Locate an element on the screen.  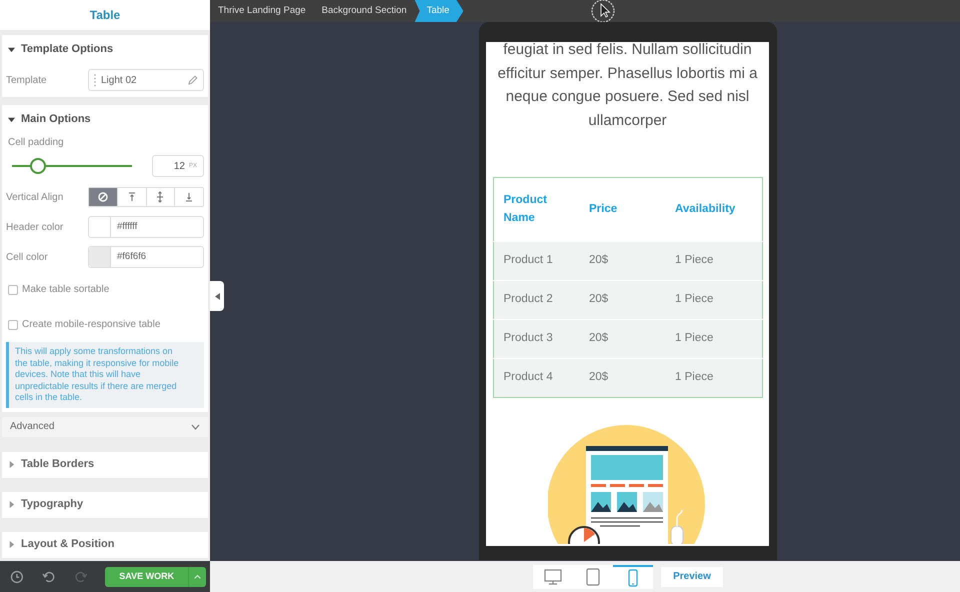
color-field: #f6f6f6 is located at coordinates (146, 257).